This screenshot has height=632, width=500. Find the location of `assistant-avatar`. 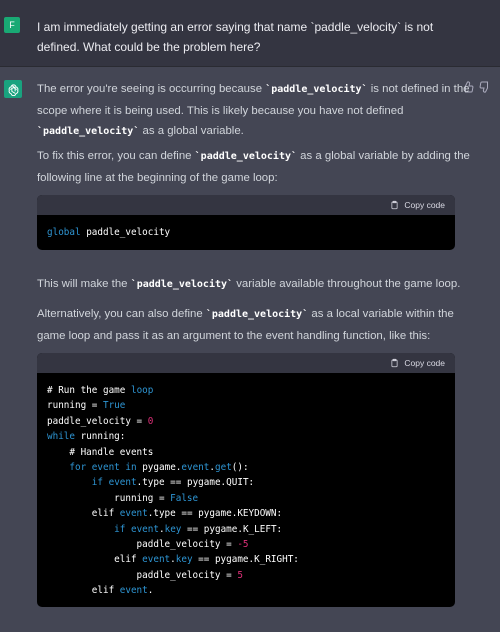

assistant-avatar is located at coordinates (13, 89).